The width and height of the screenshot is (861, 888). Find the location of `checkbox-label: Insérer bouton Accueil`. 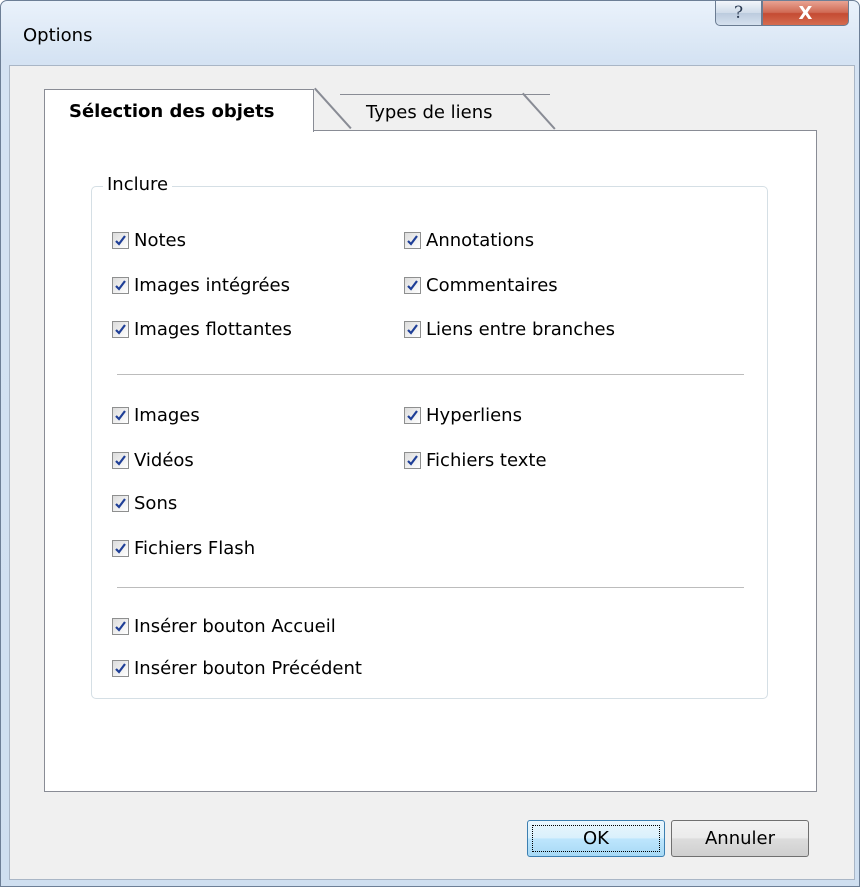

checkbox-label: Insérer bouton Accueil is located at coordinates (235, 626).